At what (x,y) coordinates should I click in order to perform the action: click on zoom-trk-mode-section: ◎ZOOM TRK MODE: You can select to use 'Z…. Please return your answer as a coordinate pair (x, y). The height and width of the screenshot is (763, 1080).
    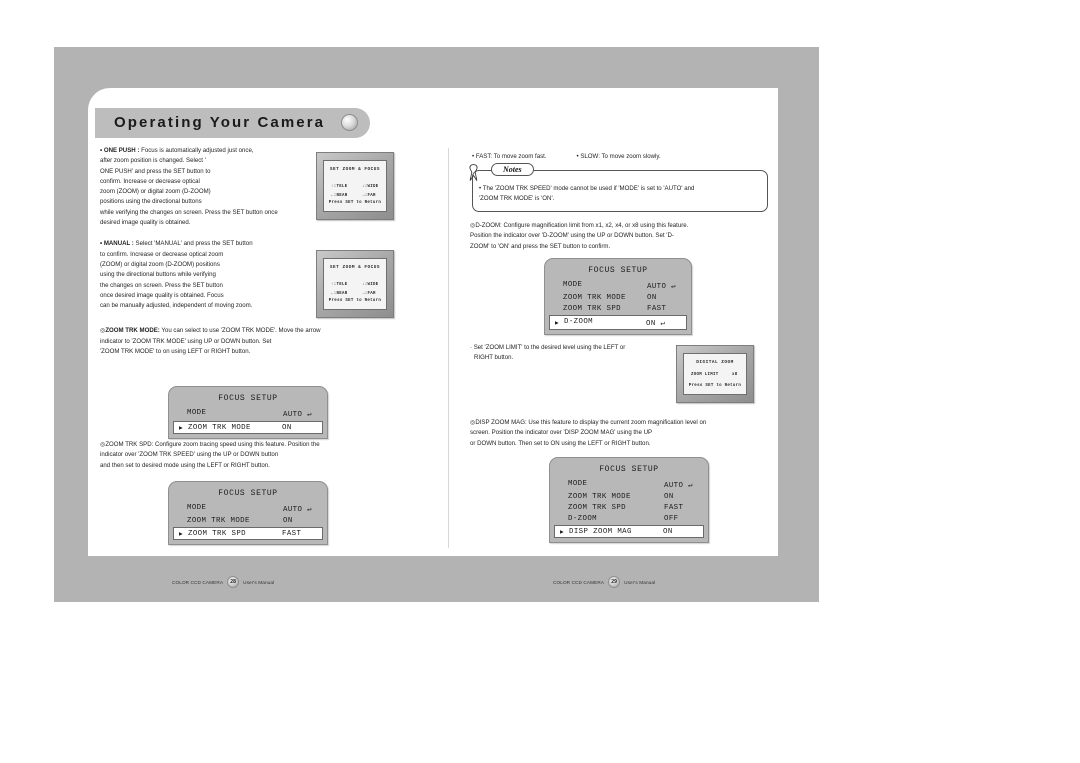
    Looking at the image, I should click on (257, 341).